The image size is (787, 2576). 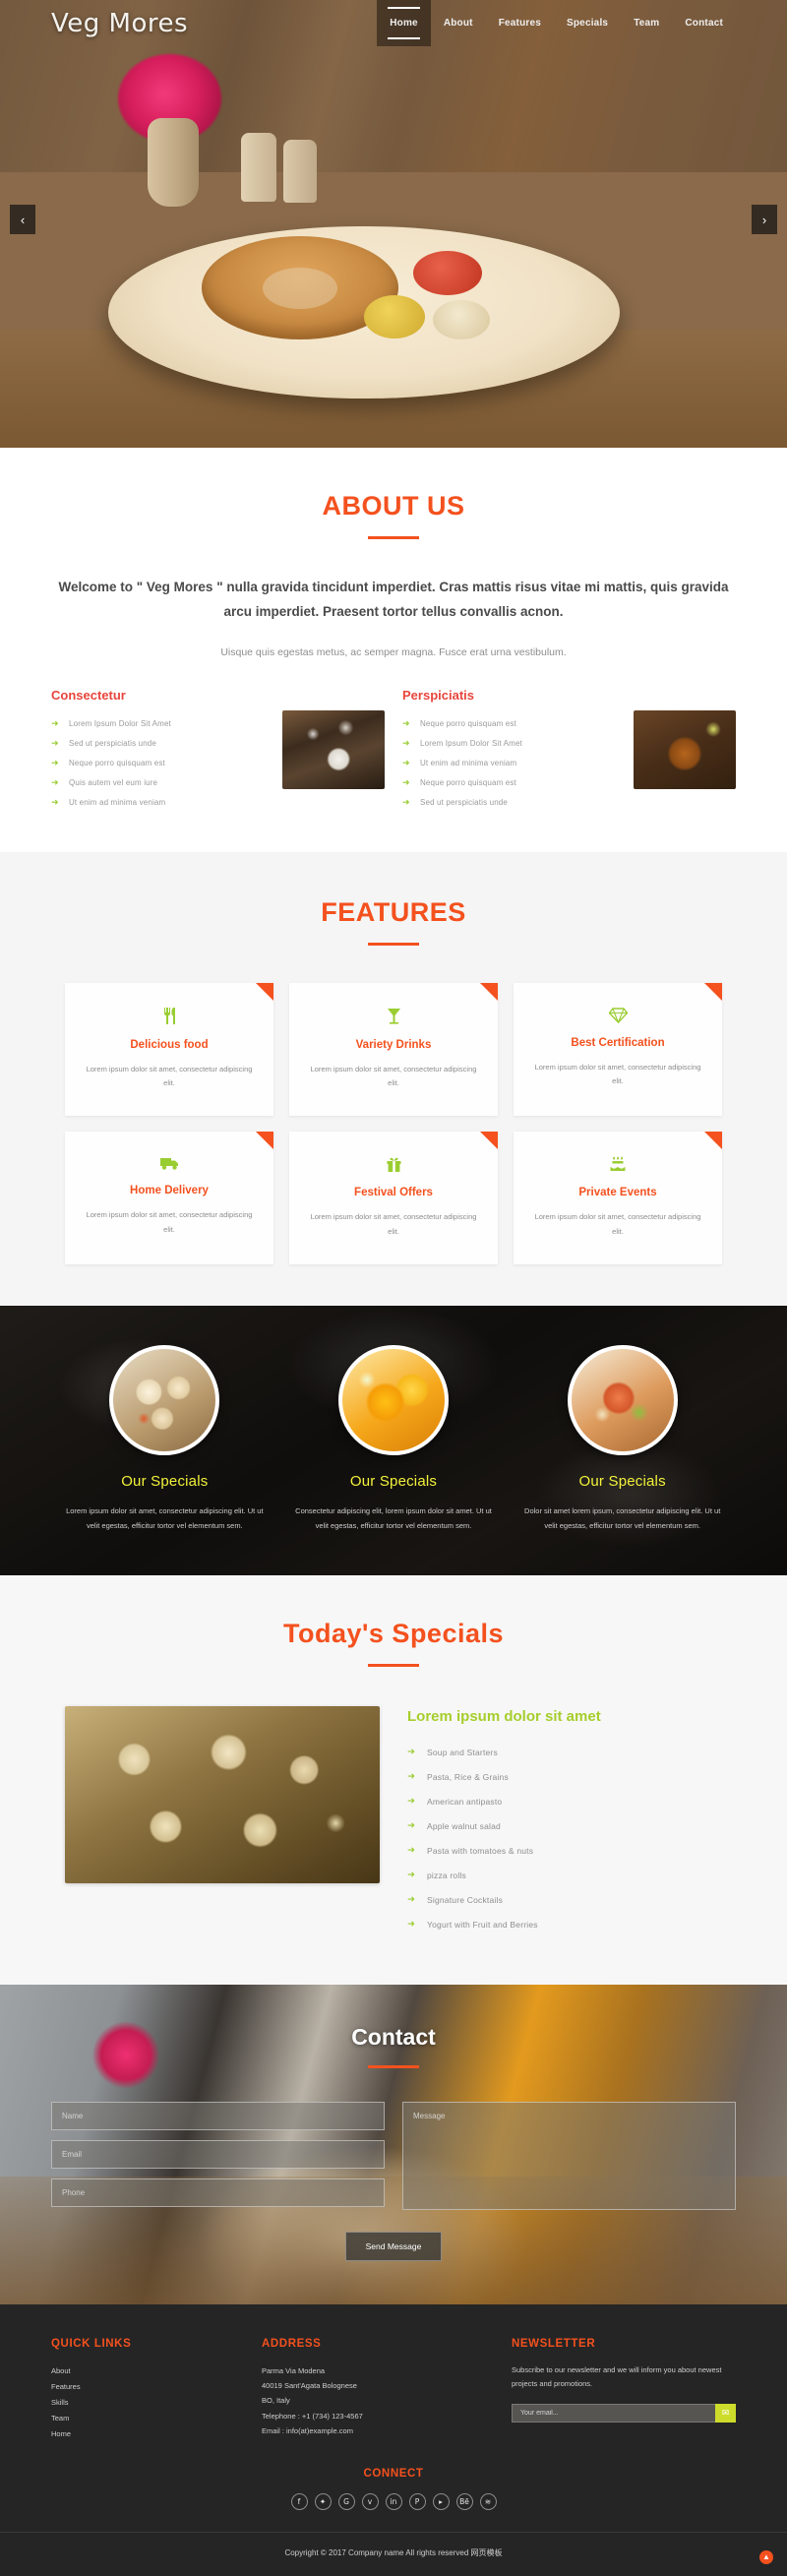 I want to click on newsletter-email-input, so click(x=614, y=2413).